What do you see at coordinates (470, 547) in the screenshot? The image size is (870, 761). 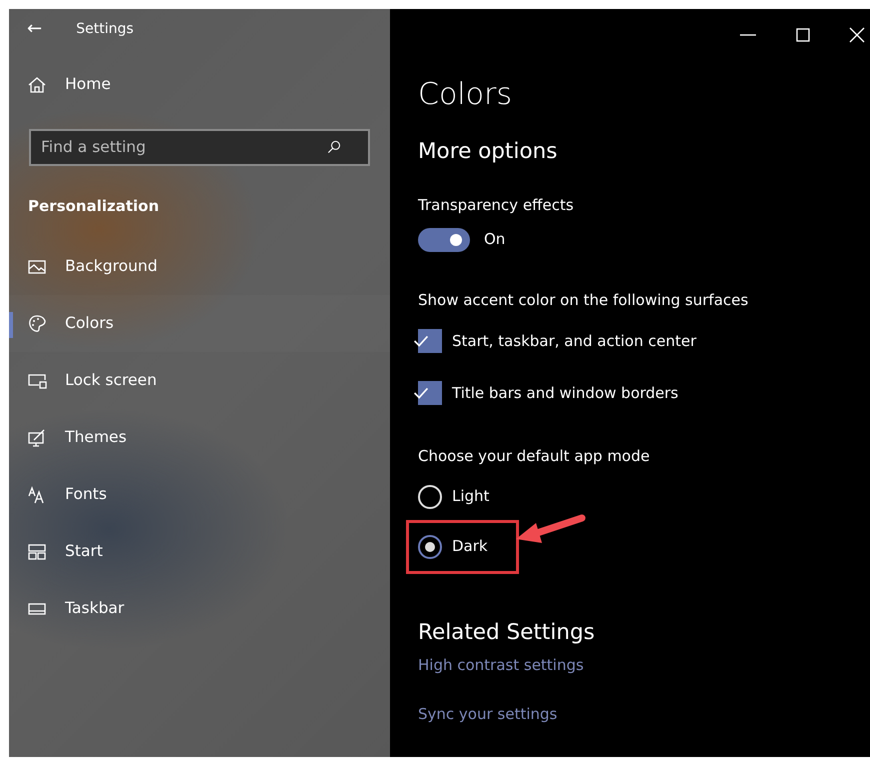 I see `radio-label: Dark` at bounding box center [470, 547].